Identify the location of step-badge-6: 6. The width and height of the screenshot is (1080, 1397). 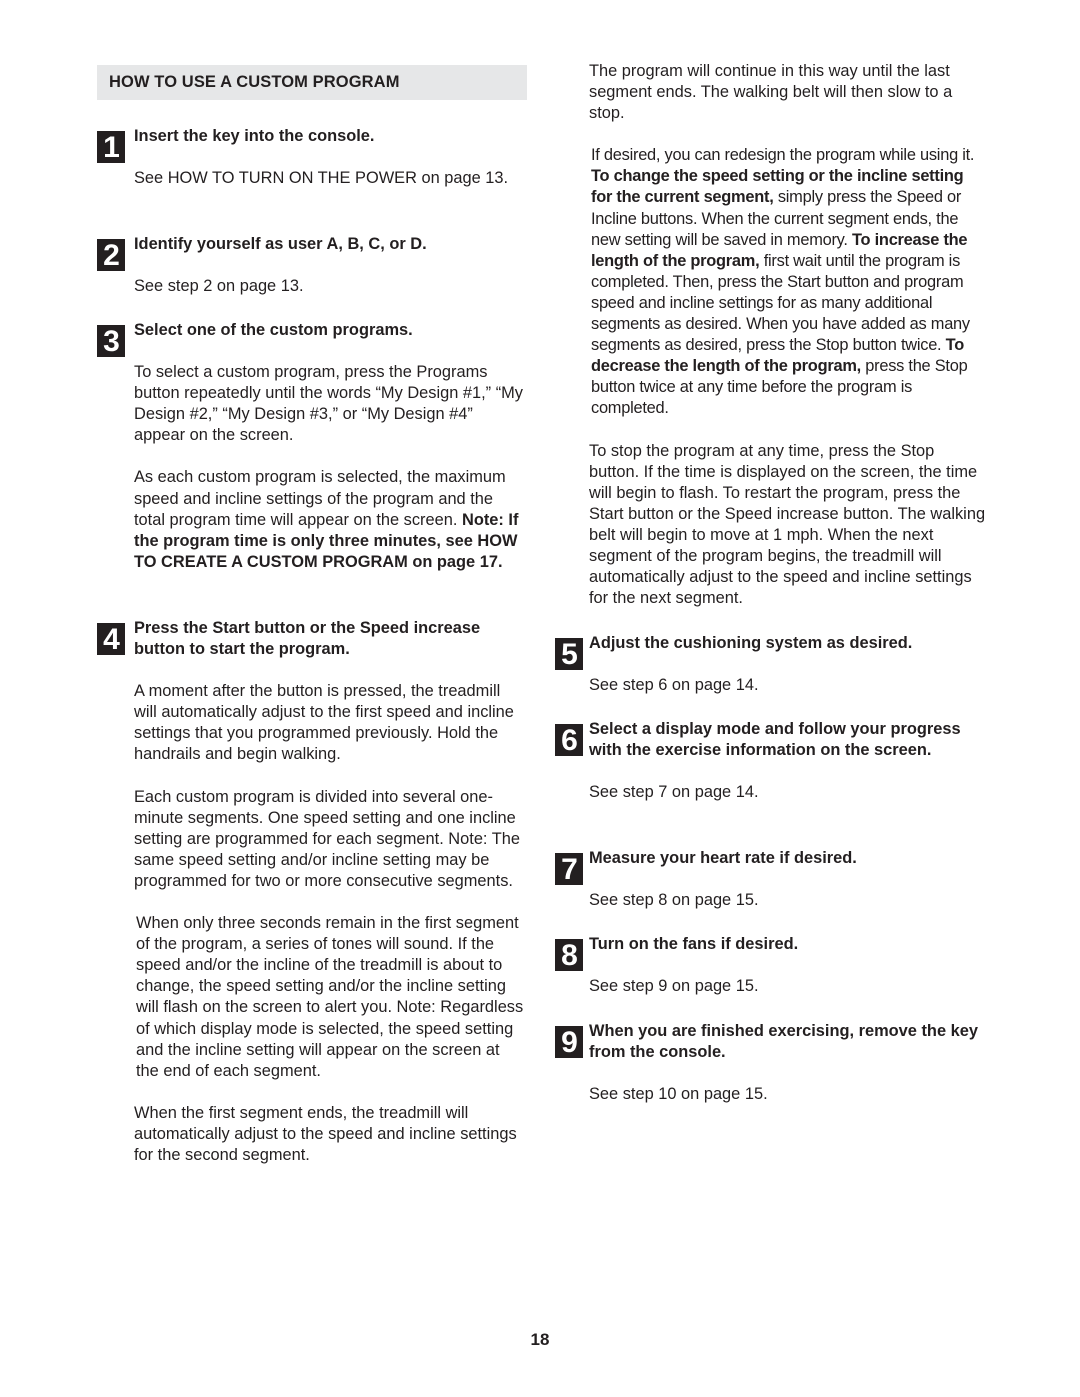
(569, 740).